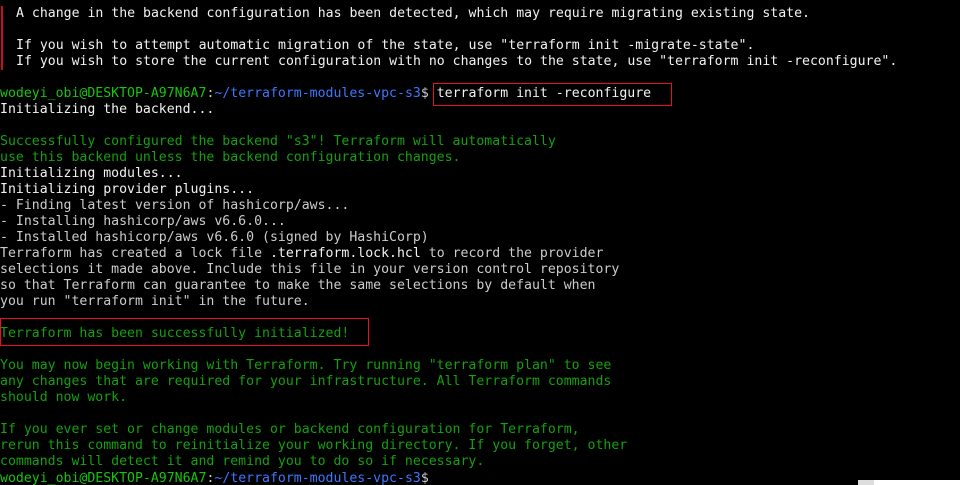 This screenshot has height=485, width=960. What do you see at coordinates (135, 253) in the screenshot?
I see `lock-text-a: Terraform has created a lock file` at bounding box center [135, 253].